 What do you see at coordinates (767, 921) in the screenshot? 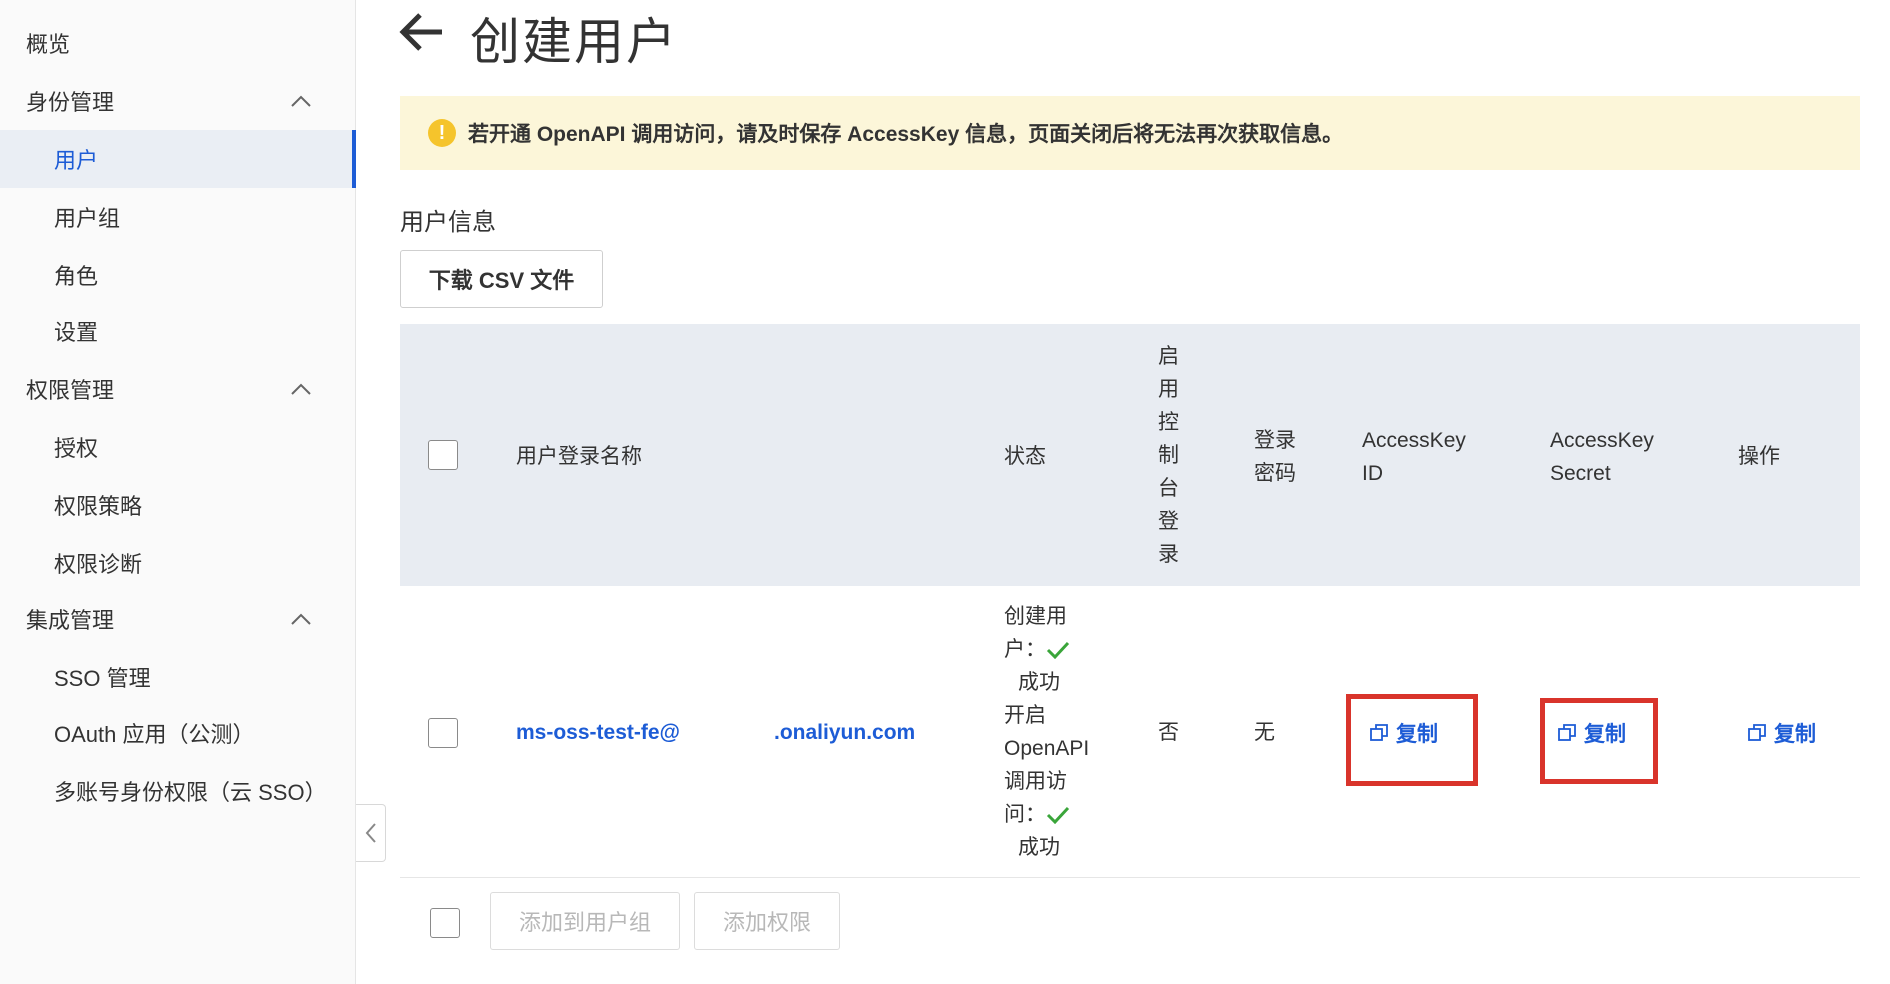
I see `add-permission-button: 添加权限` at bounding box center [767, 921].